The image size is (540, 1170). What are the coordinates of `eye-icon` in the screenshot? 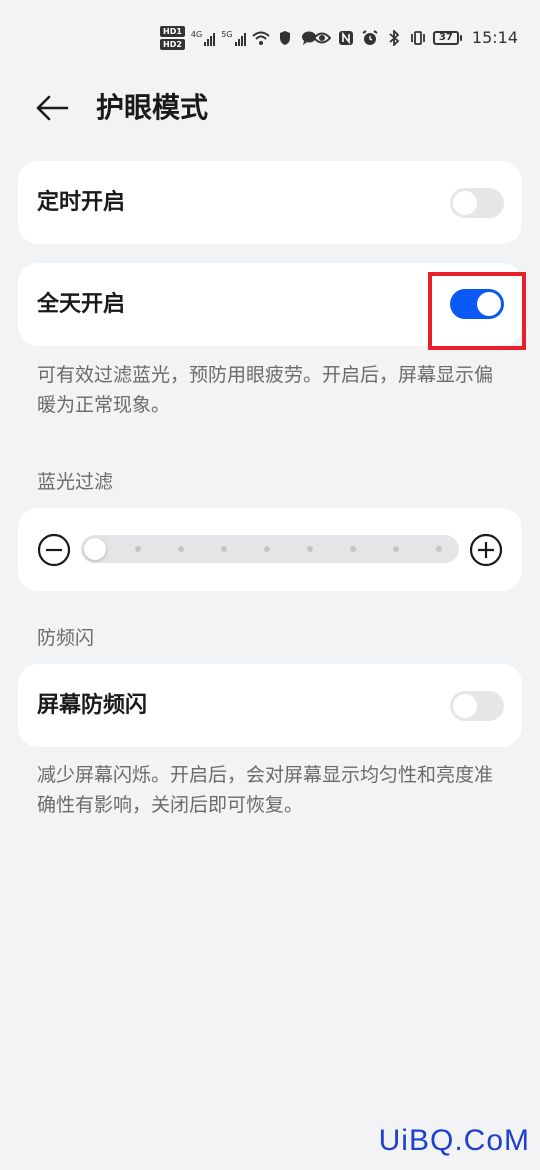 It's located at (321, 38).